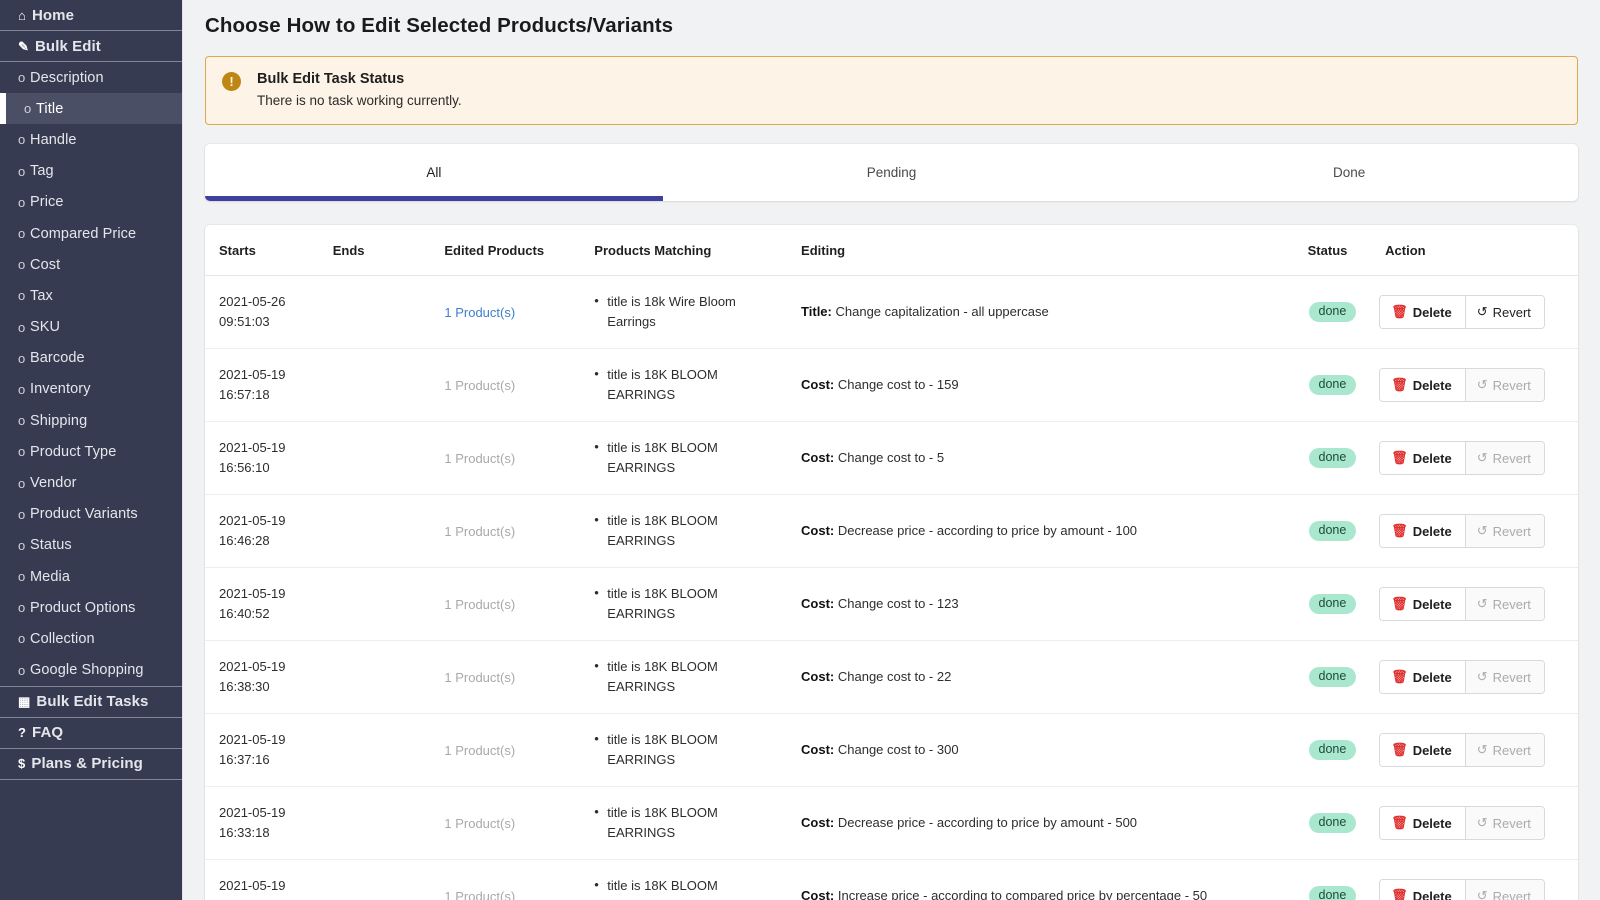  I want to click on sidebar-item-status: o Status, so click(91, 545).